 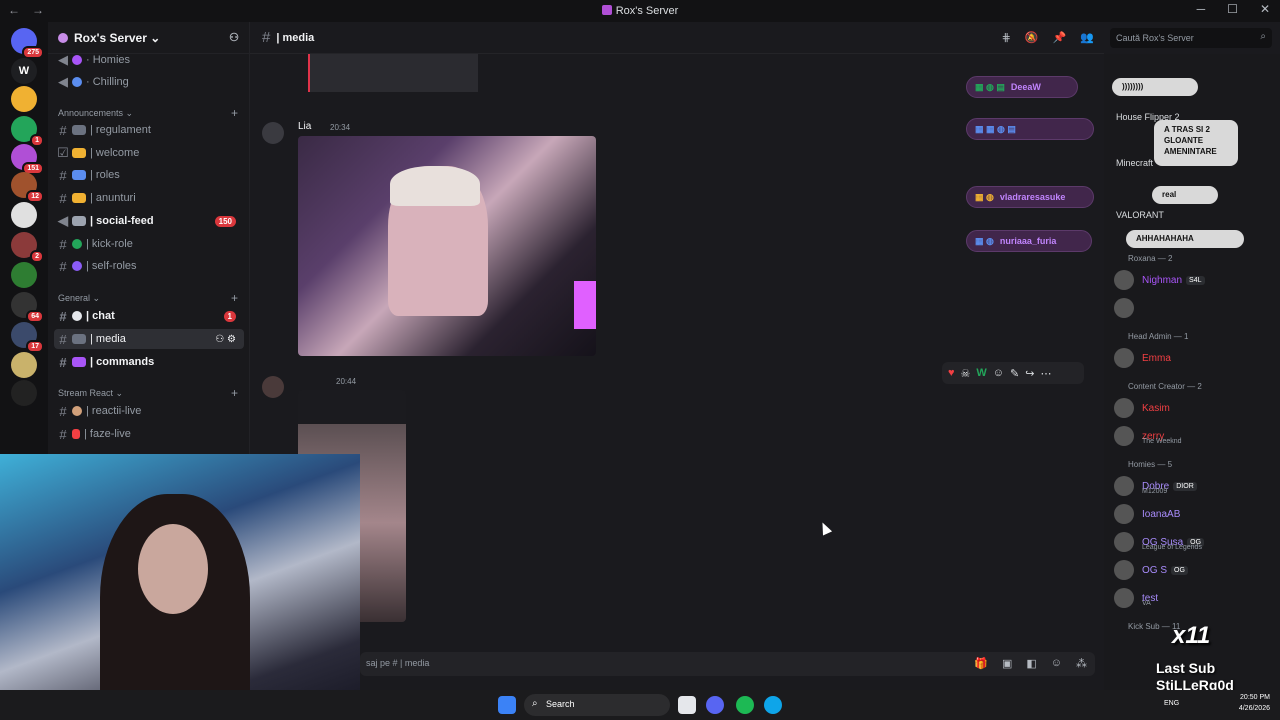 I want to click on server-icon: 12, so click(x=27, y=187).